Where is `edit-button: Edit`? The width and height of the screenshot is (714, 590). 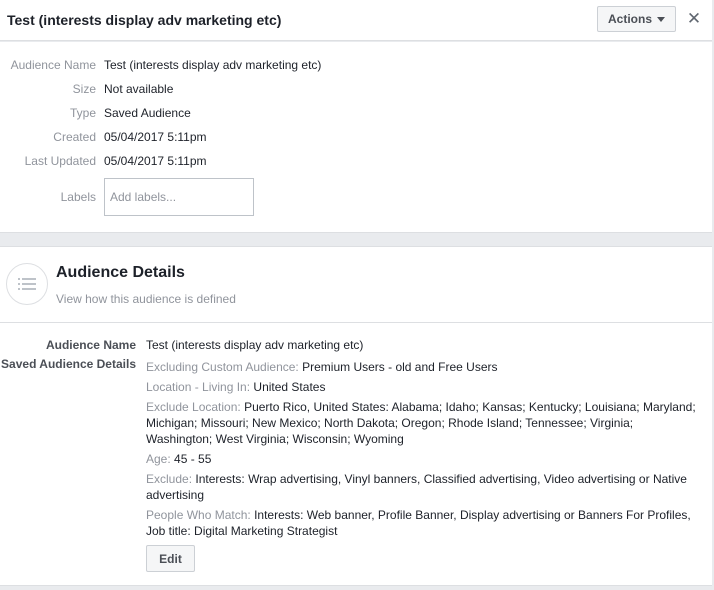 edit-button: Edit is located at coordinates (170, 558).